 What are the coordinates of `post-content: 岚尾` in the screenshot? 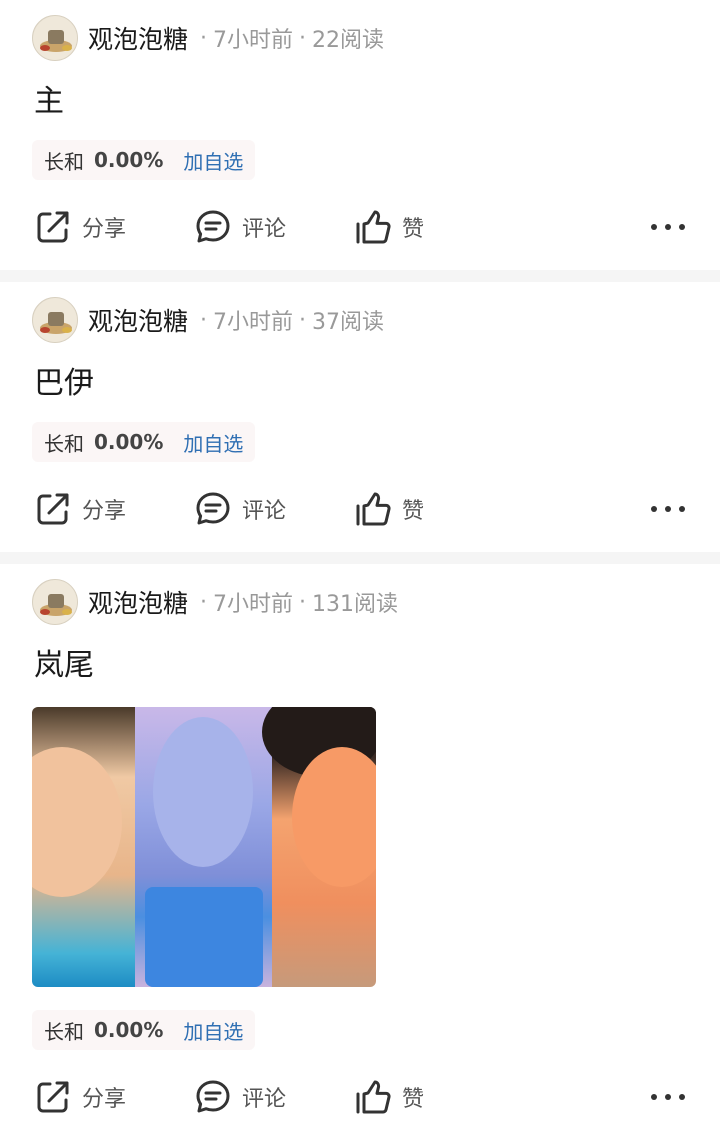 It's located at (64, 666).